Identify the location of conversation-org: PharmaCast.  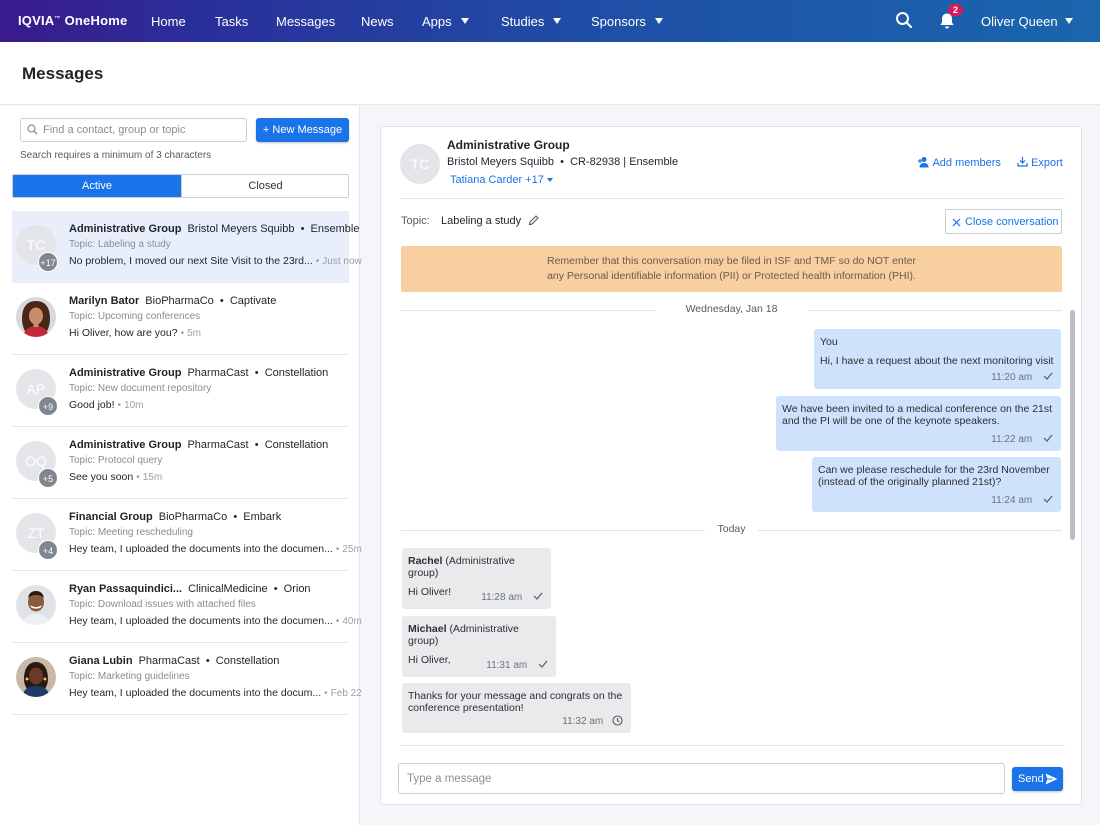
(218, 445).